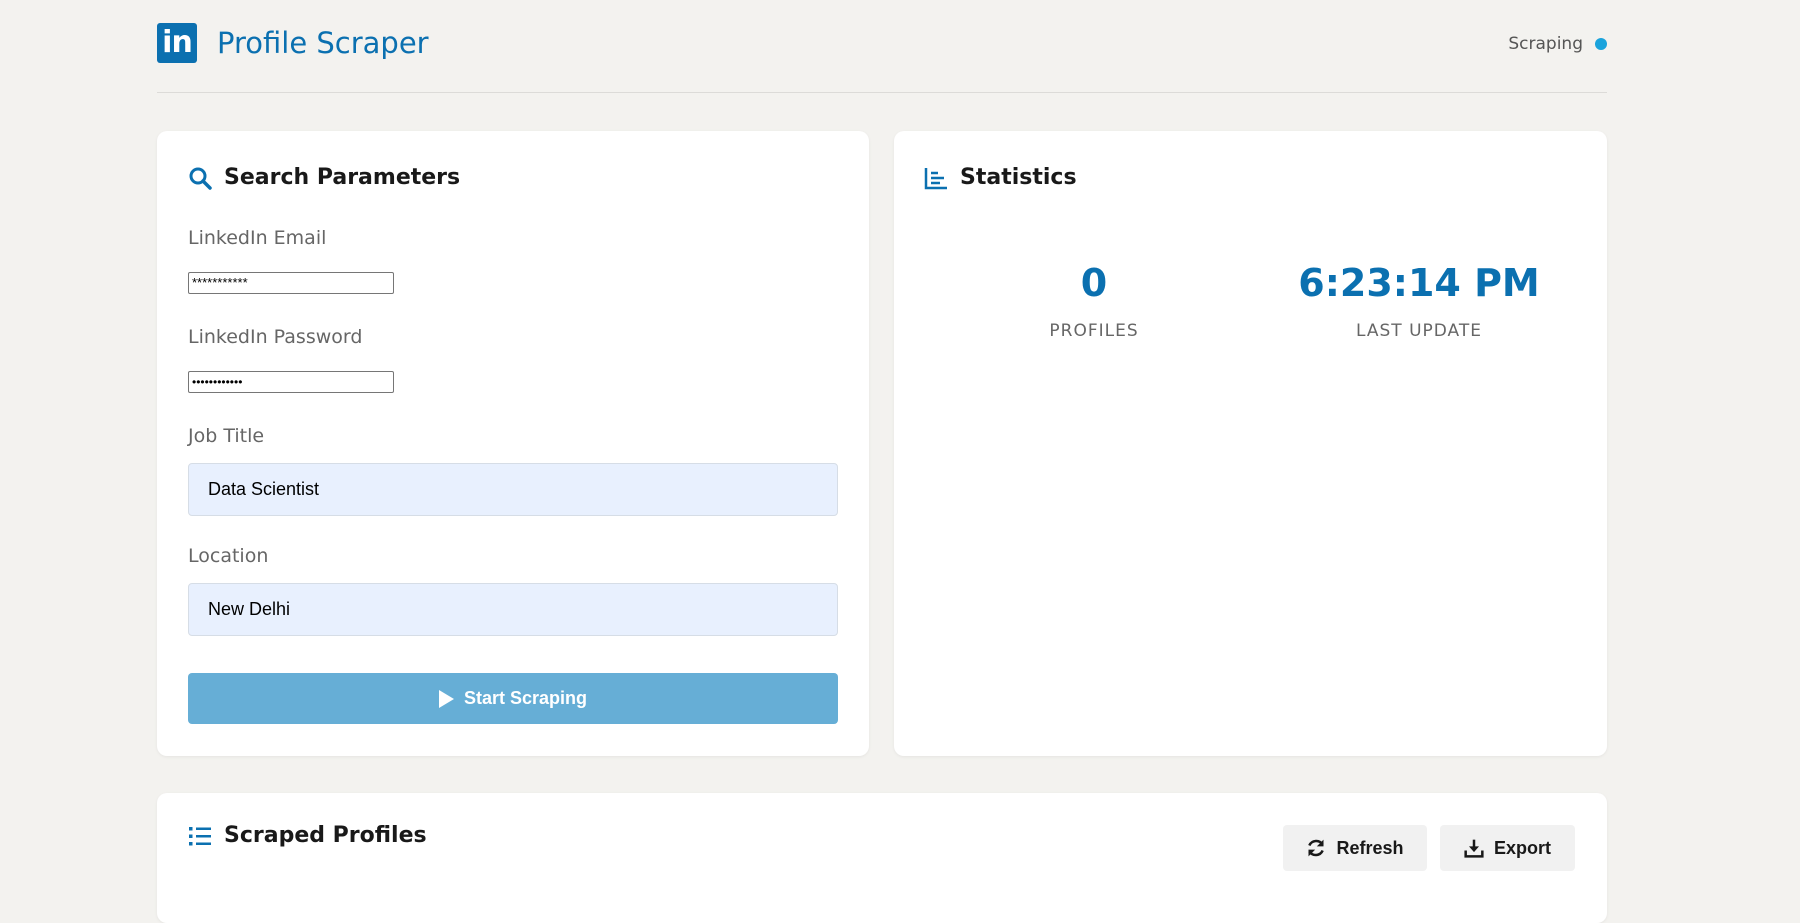 The image size is (1800, 923). I want to click on download-icon, so click(1474, 848).